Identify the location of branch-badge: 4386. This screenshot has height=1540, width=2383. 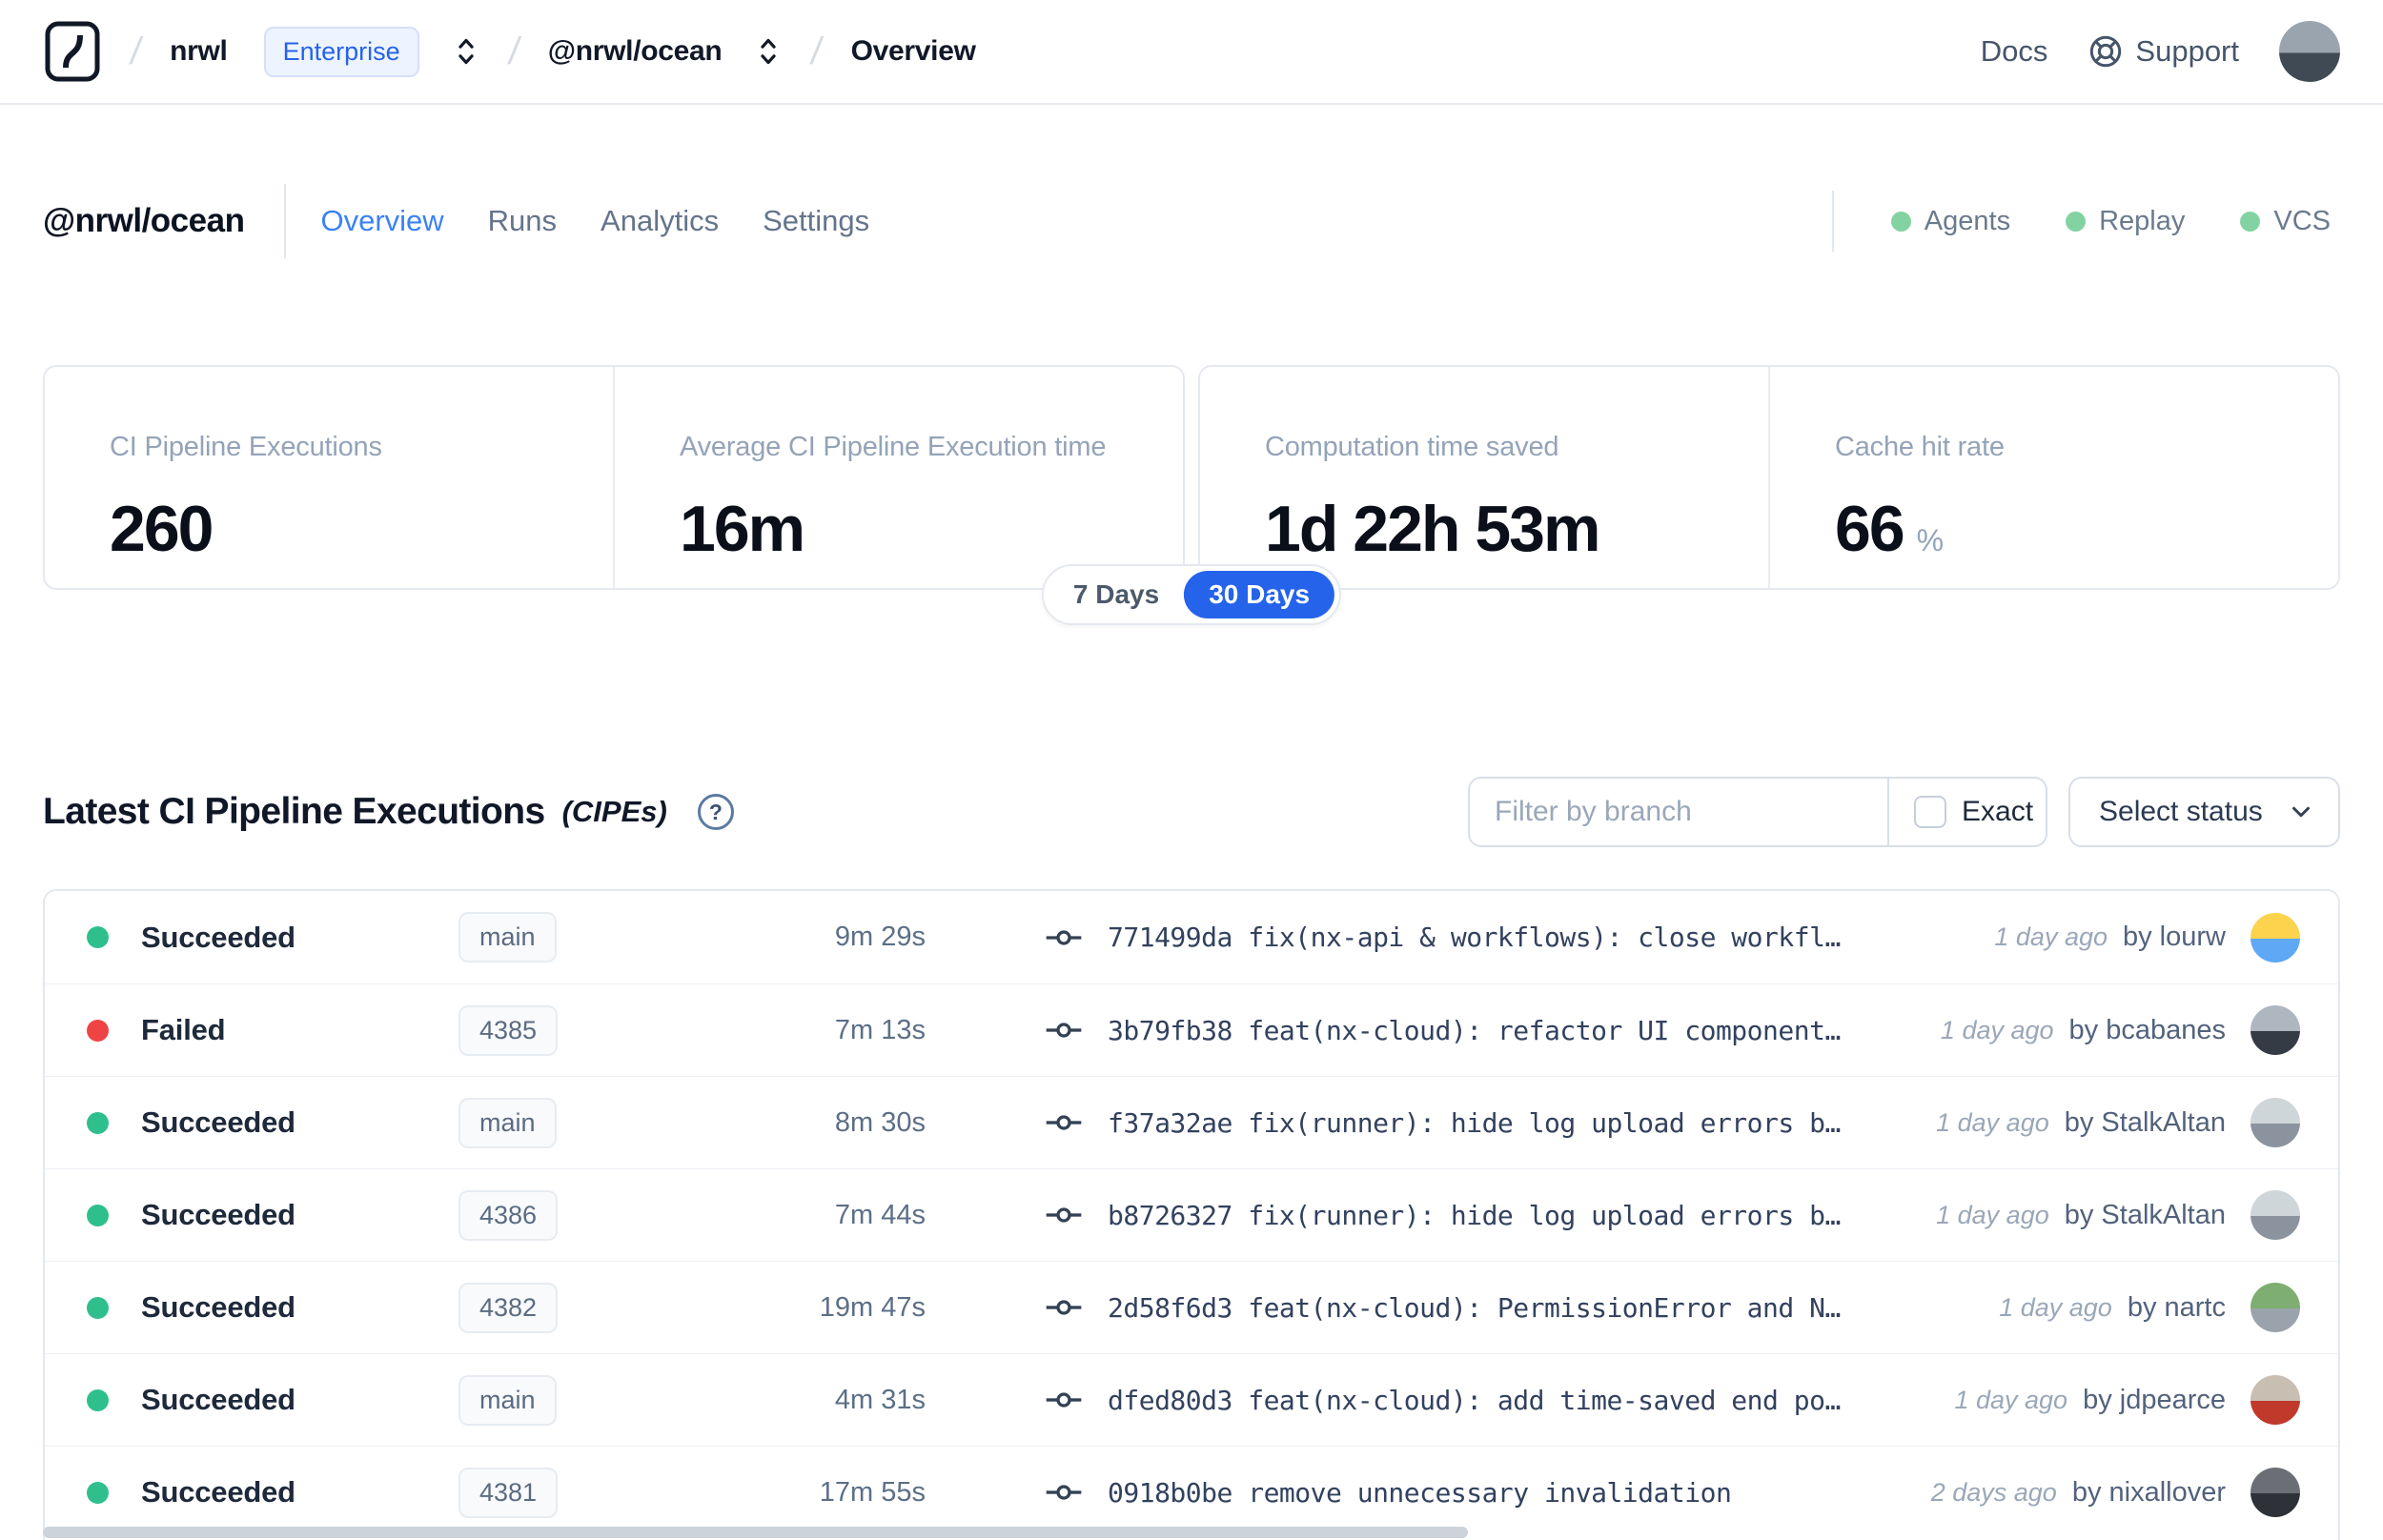
(509, 1215).